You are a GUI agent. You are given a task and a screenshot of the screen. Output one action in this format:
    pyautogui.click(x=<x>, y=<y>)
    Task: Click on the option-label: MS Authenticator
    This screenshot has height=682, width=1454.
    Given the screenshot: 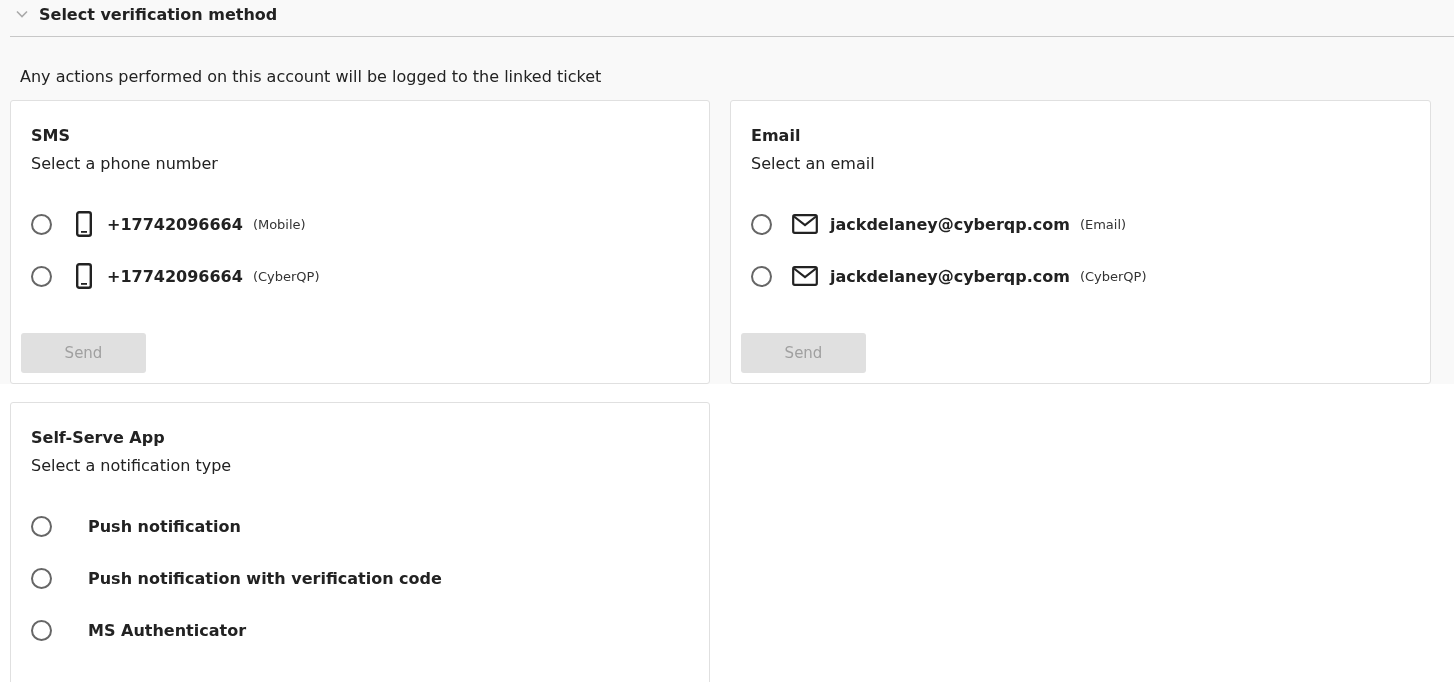 What is the action you would take?
    pyautogui.click(x=167, y=630)
    